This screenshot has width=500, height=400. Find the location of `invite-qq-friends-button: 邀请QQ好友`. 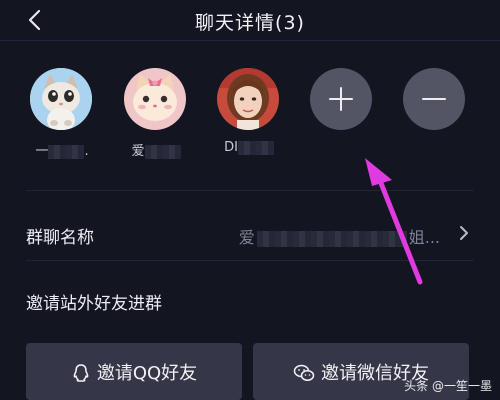

invite-qq-friends-button: 邀请QQ好友 is located at coordinates (134, 371).